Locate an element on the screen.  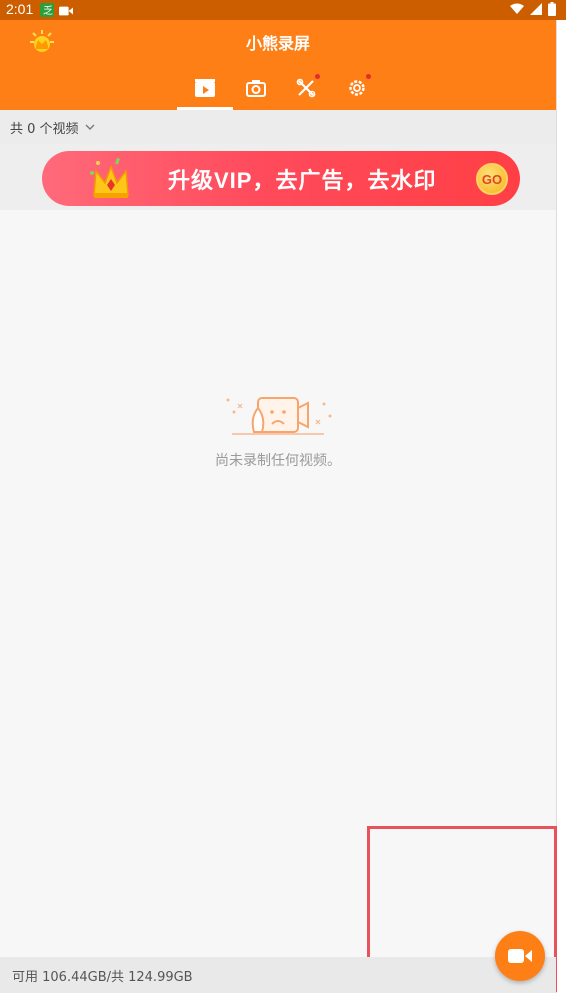
app-bar: 小熊录屏 is located at coordinates (278, 65).